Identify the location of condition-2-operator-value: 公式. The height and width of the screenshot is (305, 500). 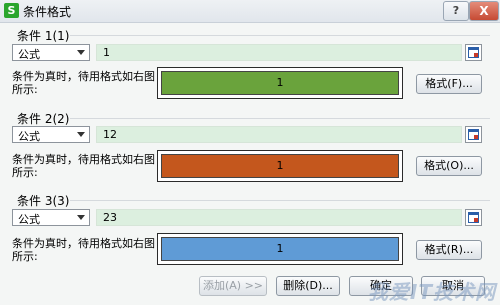
(29, 136).